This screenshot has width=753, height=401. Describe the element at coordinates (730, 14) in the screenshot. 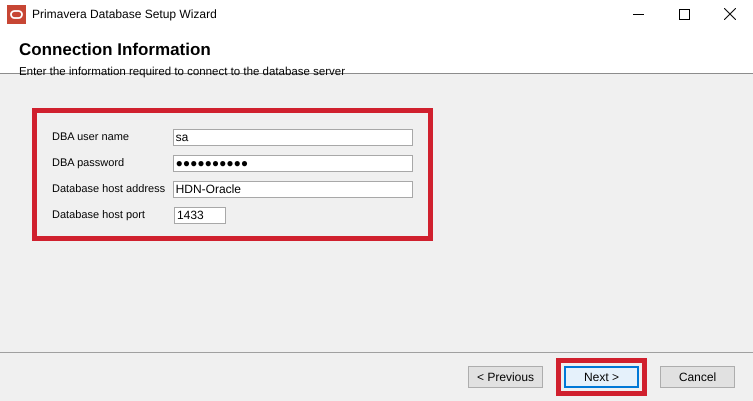

I see `close-icon` at that location.